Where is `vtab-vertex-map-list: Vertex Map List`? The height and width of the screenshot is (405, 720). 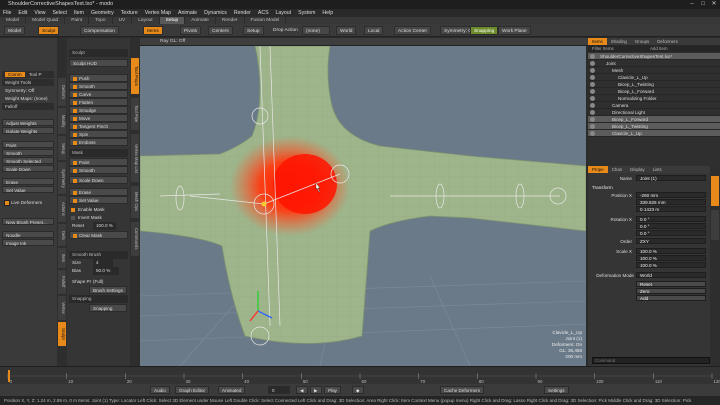
vtab-vertex-map-list: Vertex Map List is located at coordinates (135, 158).